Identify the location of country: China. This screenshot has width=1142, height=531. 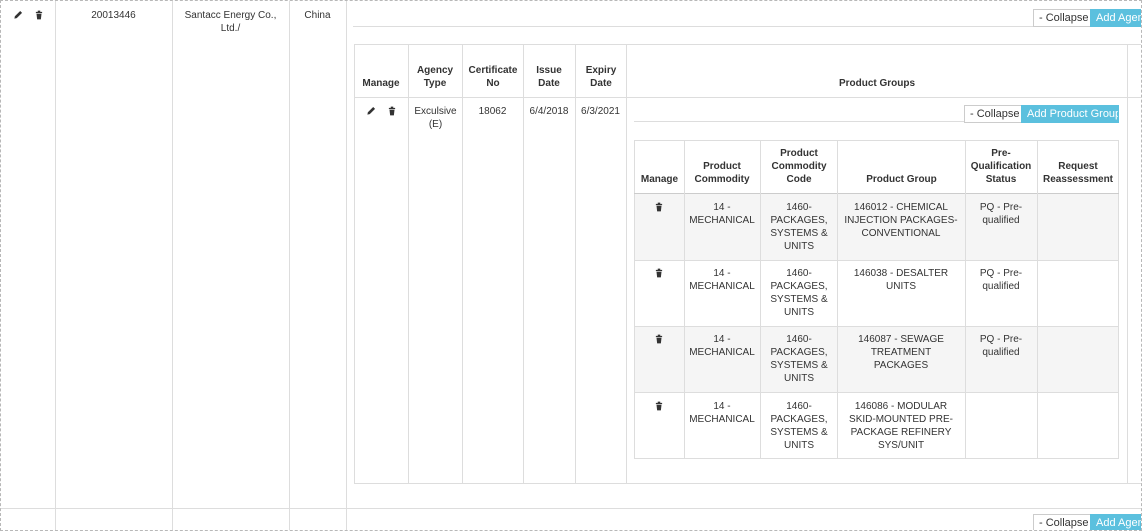
(317, 15).